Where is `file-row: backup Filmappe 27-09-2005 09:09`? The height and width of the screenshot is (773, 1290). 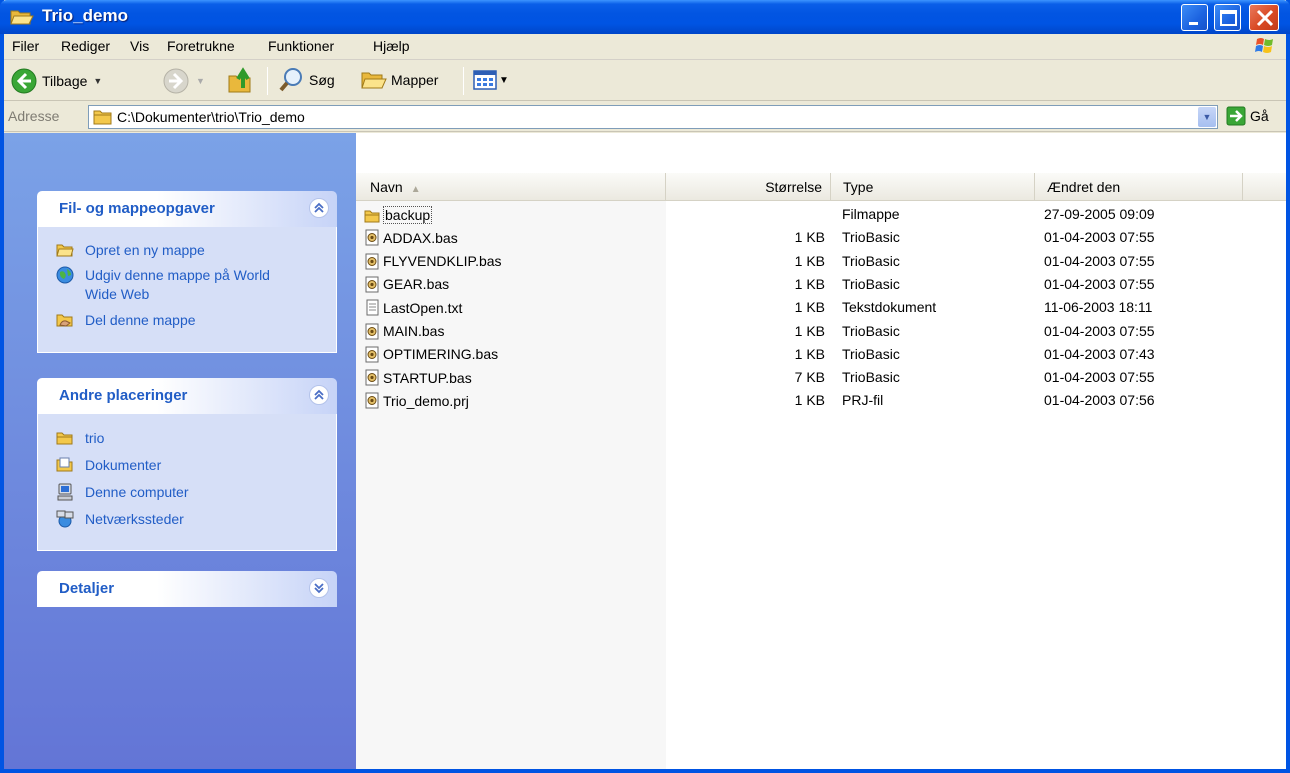 file-row: backup Filmappe 27-09-2005 09:09 is located at coordinates (821, 214).